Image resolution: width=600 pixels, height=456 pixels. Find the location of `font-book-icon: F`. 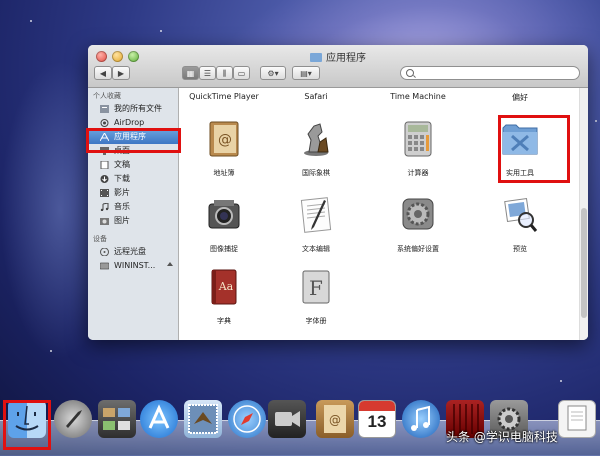

font-book-icon: F is located at coordinates (316, 287).